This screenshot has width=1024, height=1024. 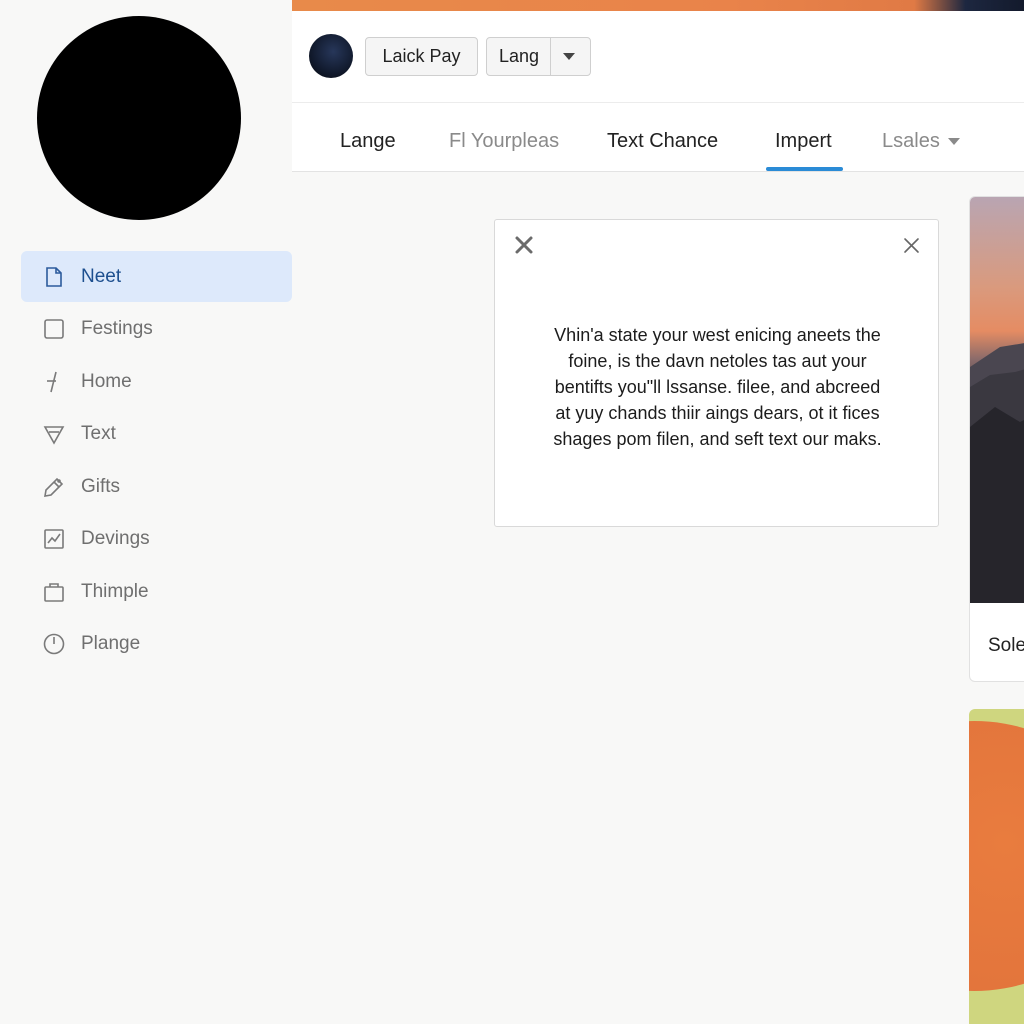 I want to click on header-banner-image, so click(x=658, y=5).